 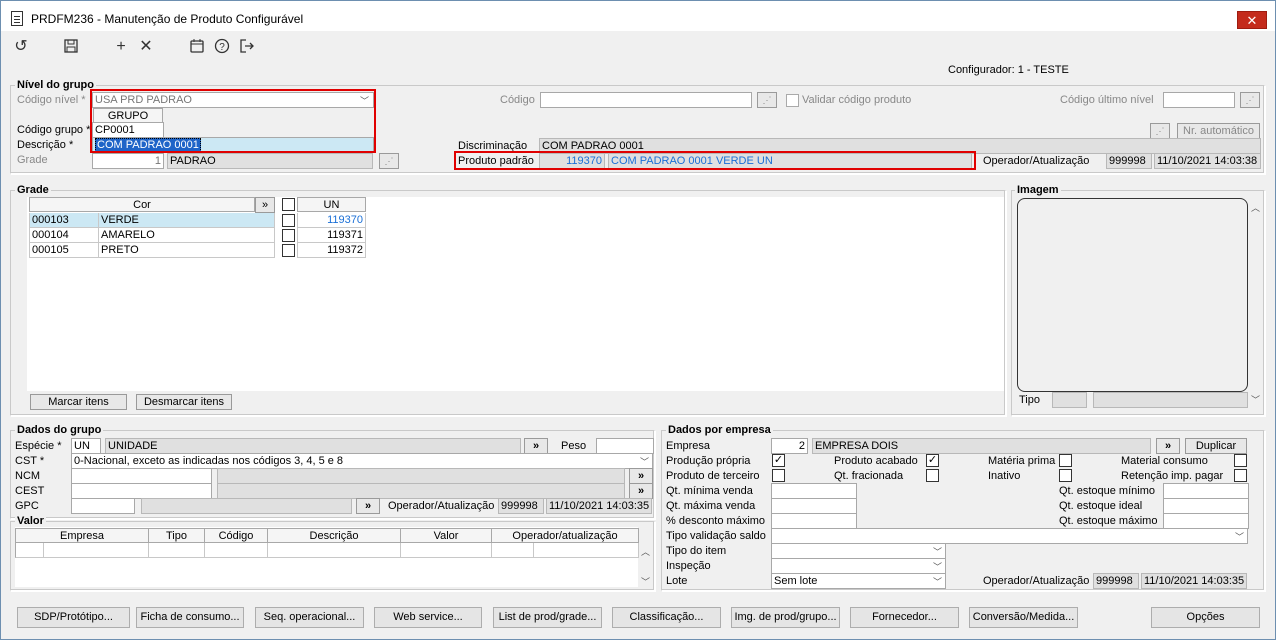 I want to click on ncm-lookup-button: », so click(x=641, y=476).